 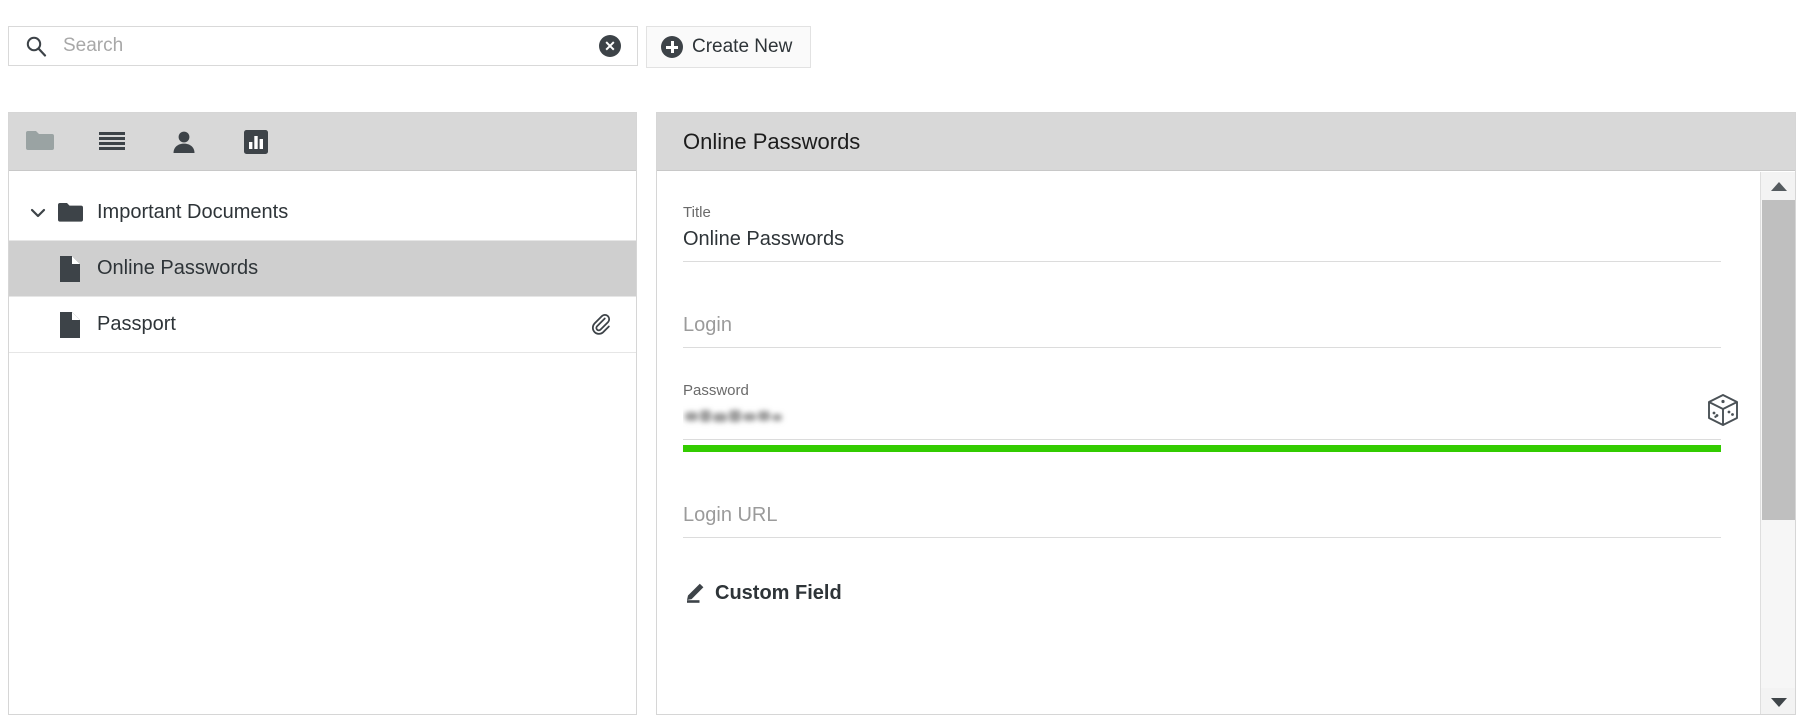 I want to click on login-field-group: Login, so click(x=1202, y=330).